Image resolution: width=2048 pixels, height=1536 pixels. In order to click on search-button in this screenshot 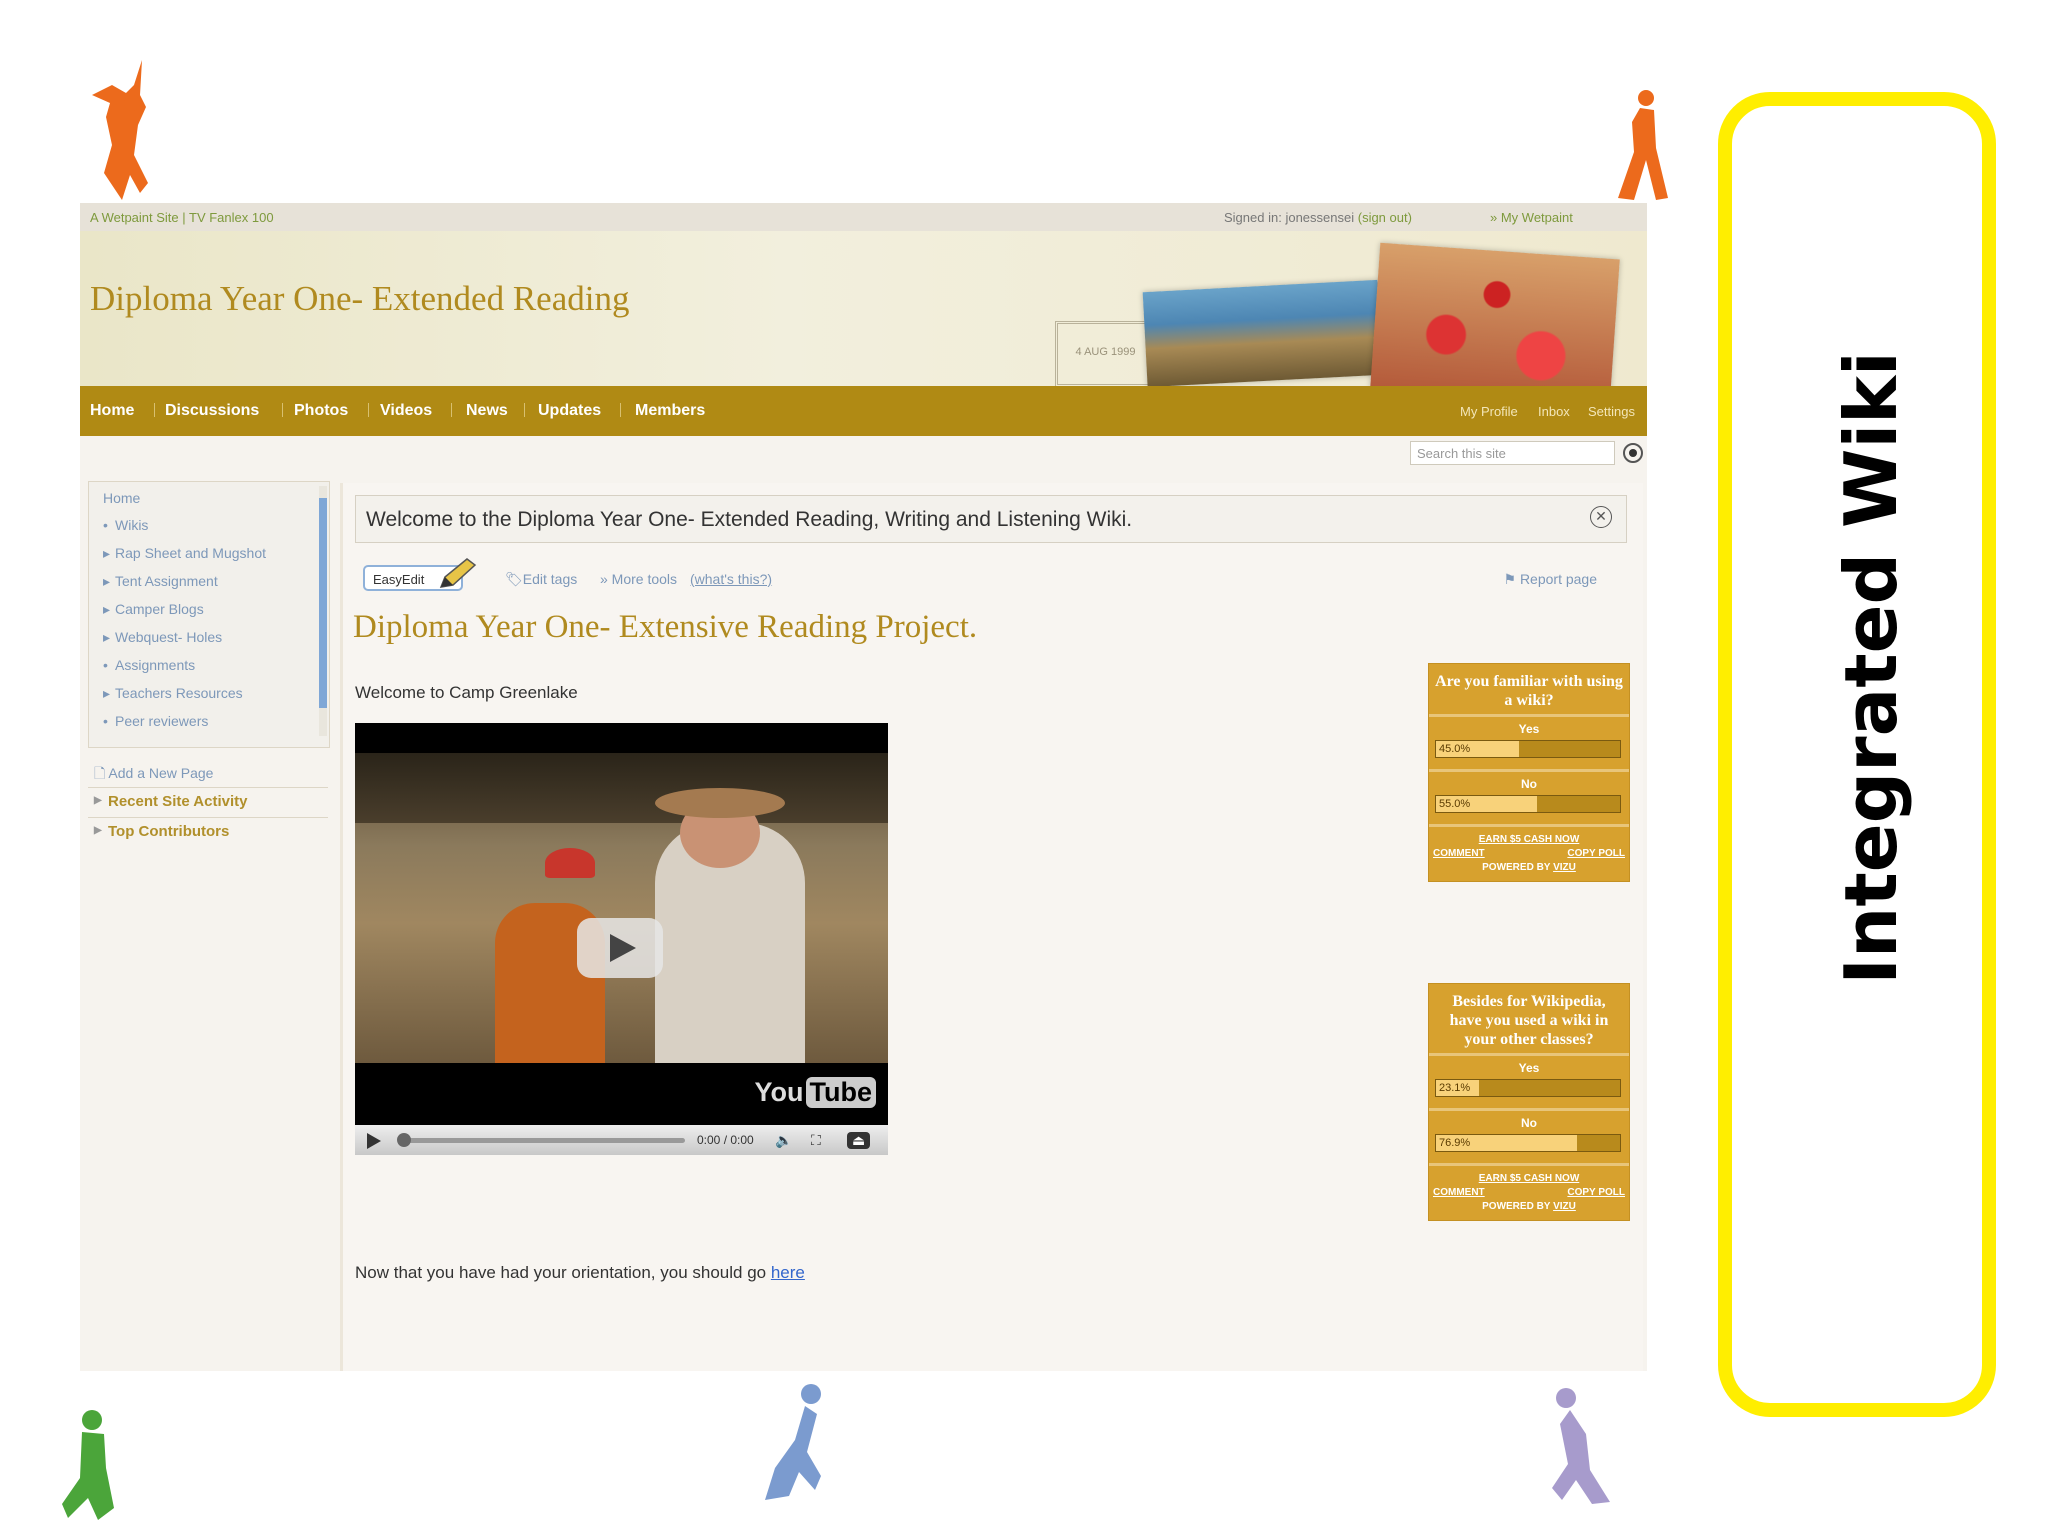, I will do `click(1633, 453)`.